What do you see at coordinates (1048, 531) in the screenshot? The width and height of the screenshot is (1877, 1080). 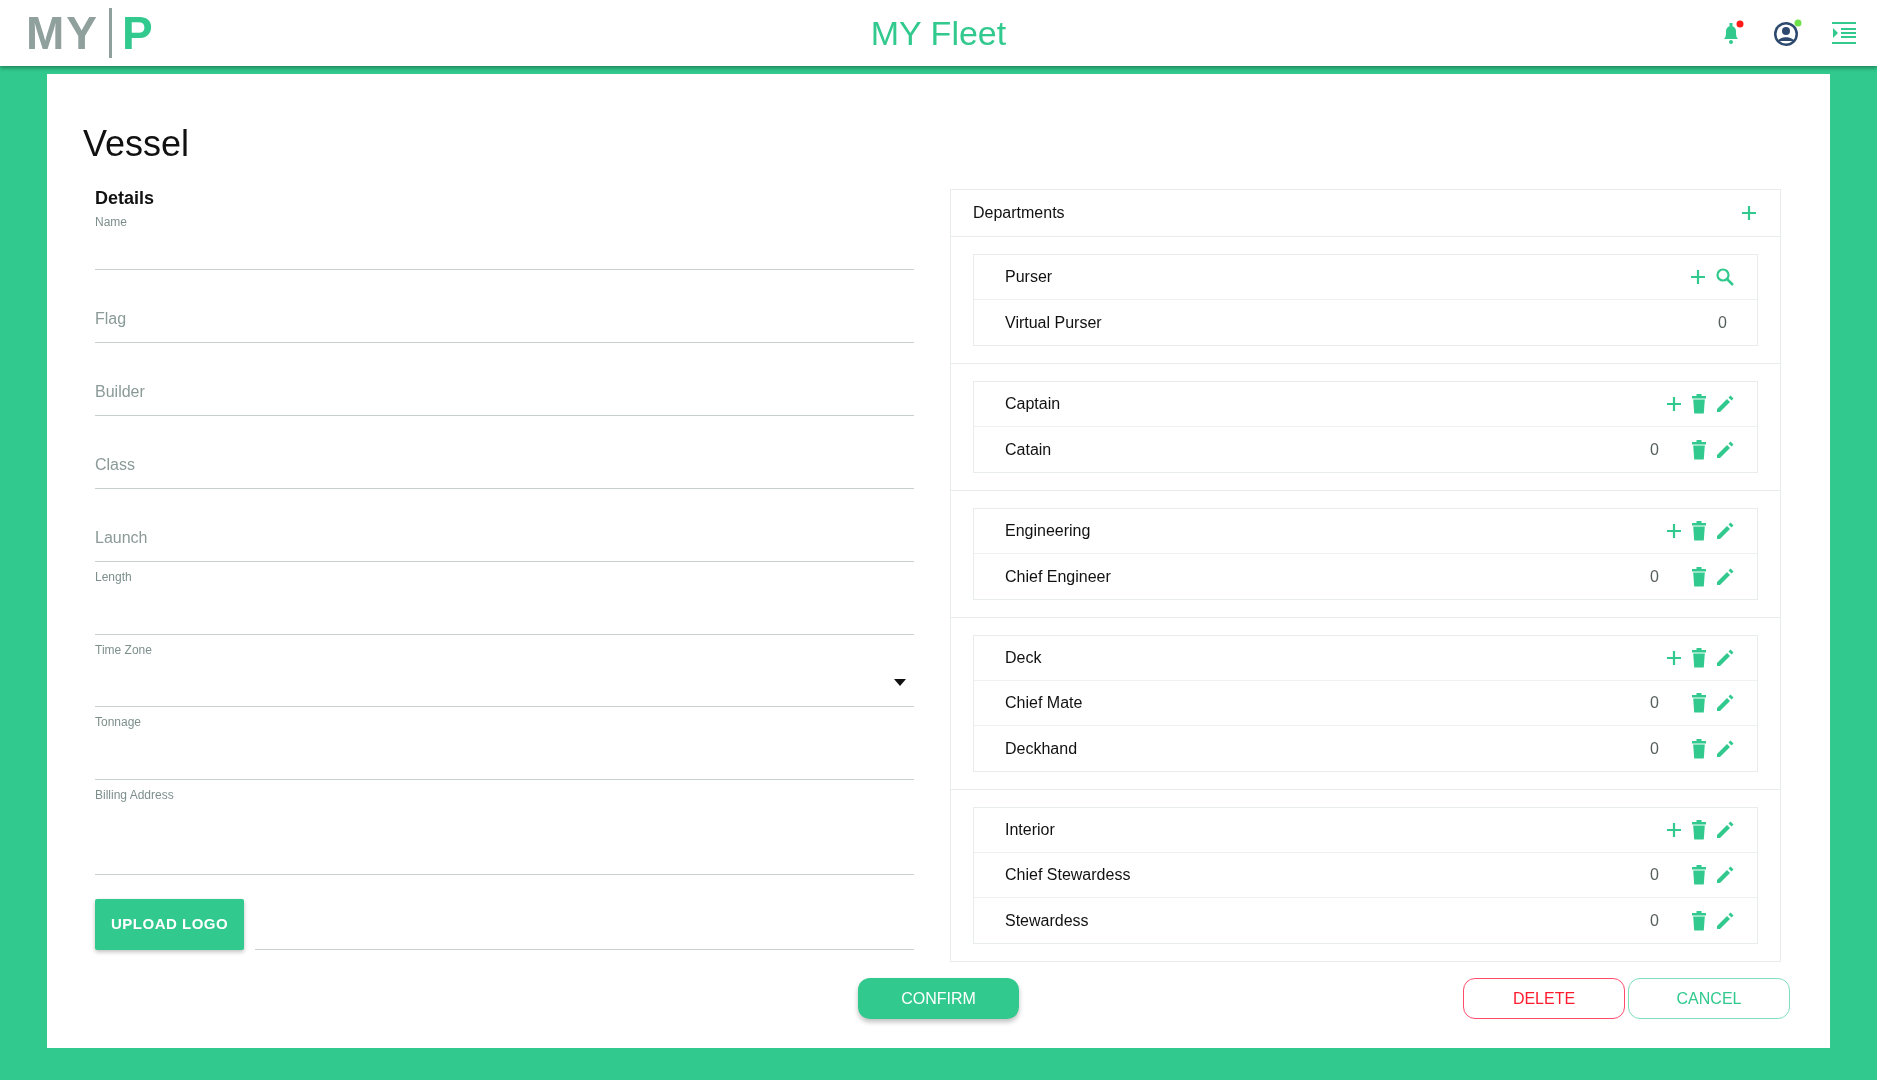 I see `department-name: Engineering` at bounding box center [1048, 531].